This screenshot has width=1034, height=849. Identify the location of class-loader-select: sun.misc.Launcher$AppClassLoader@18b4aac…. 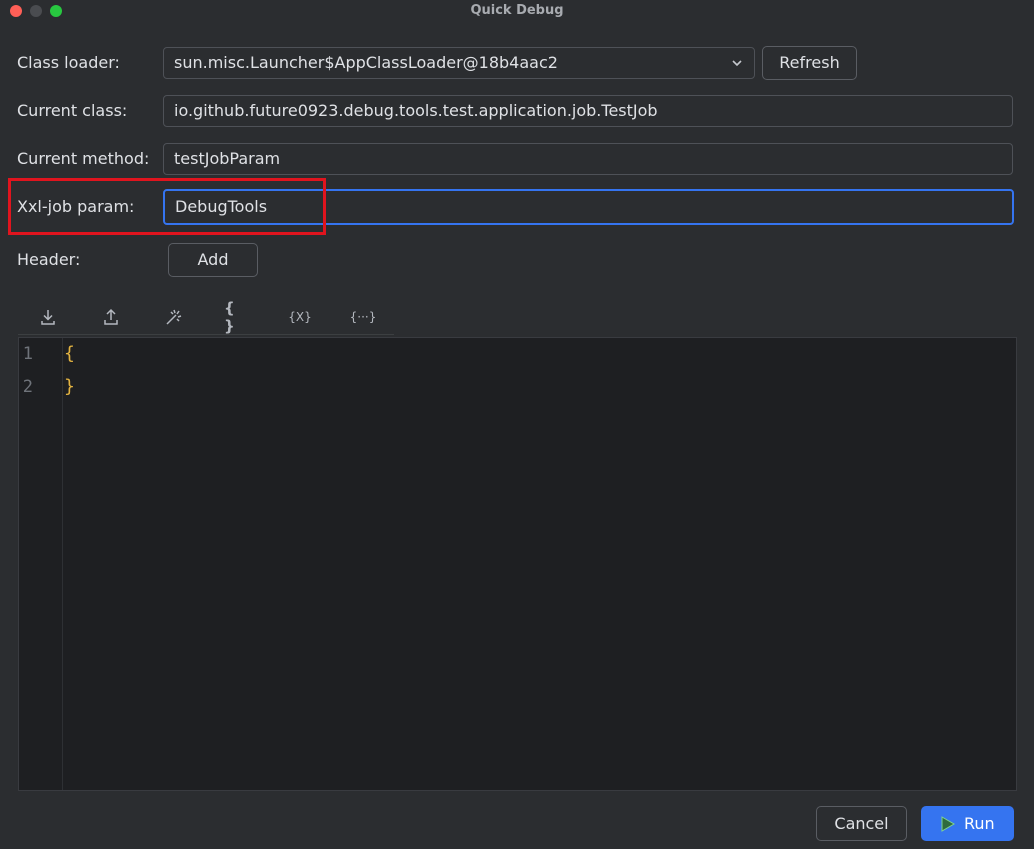
(459, 63).